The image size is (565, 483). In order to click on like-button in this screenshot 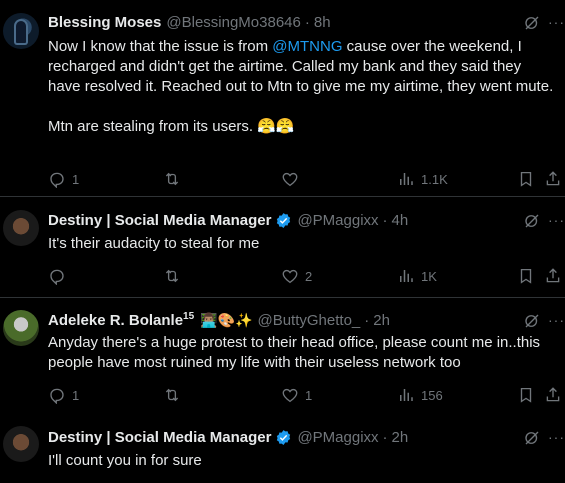, I will do `click(290, 179)`.